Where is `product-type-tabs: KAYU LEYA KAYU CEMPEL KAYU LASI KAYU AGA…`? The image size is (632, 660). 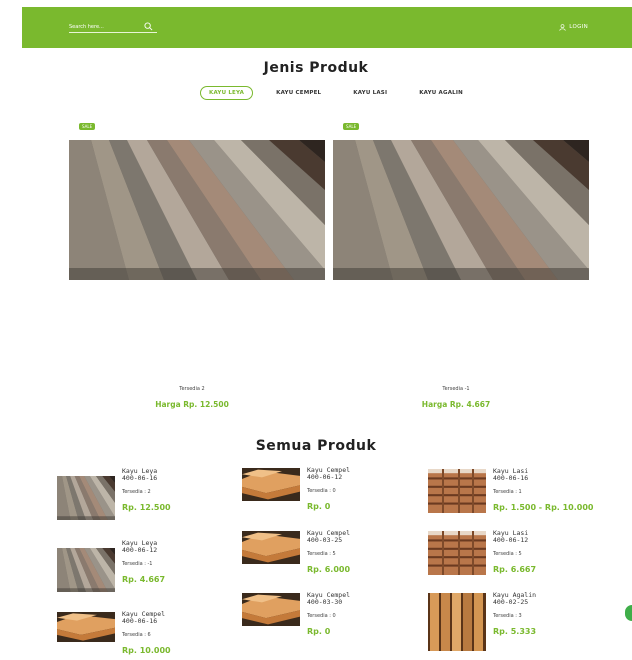
product-type-tabs: KAYU LEYA KAYU CEMPEL KAYU LASI KAYU AGA… is located at coordinates (336, 93).